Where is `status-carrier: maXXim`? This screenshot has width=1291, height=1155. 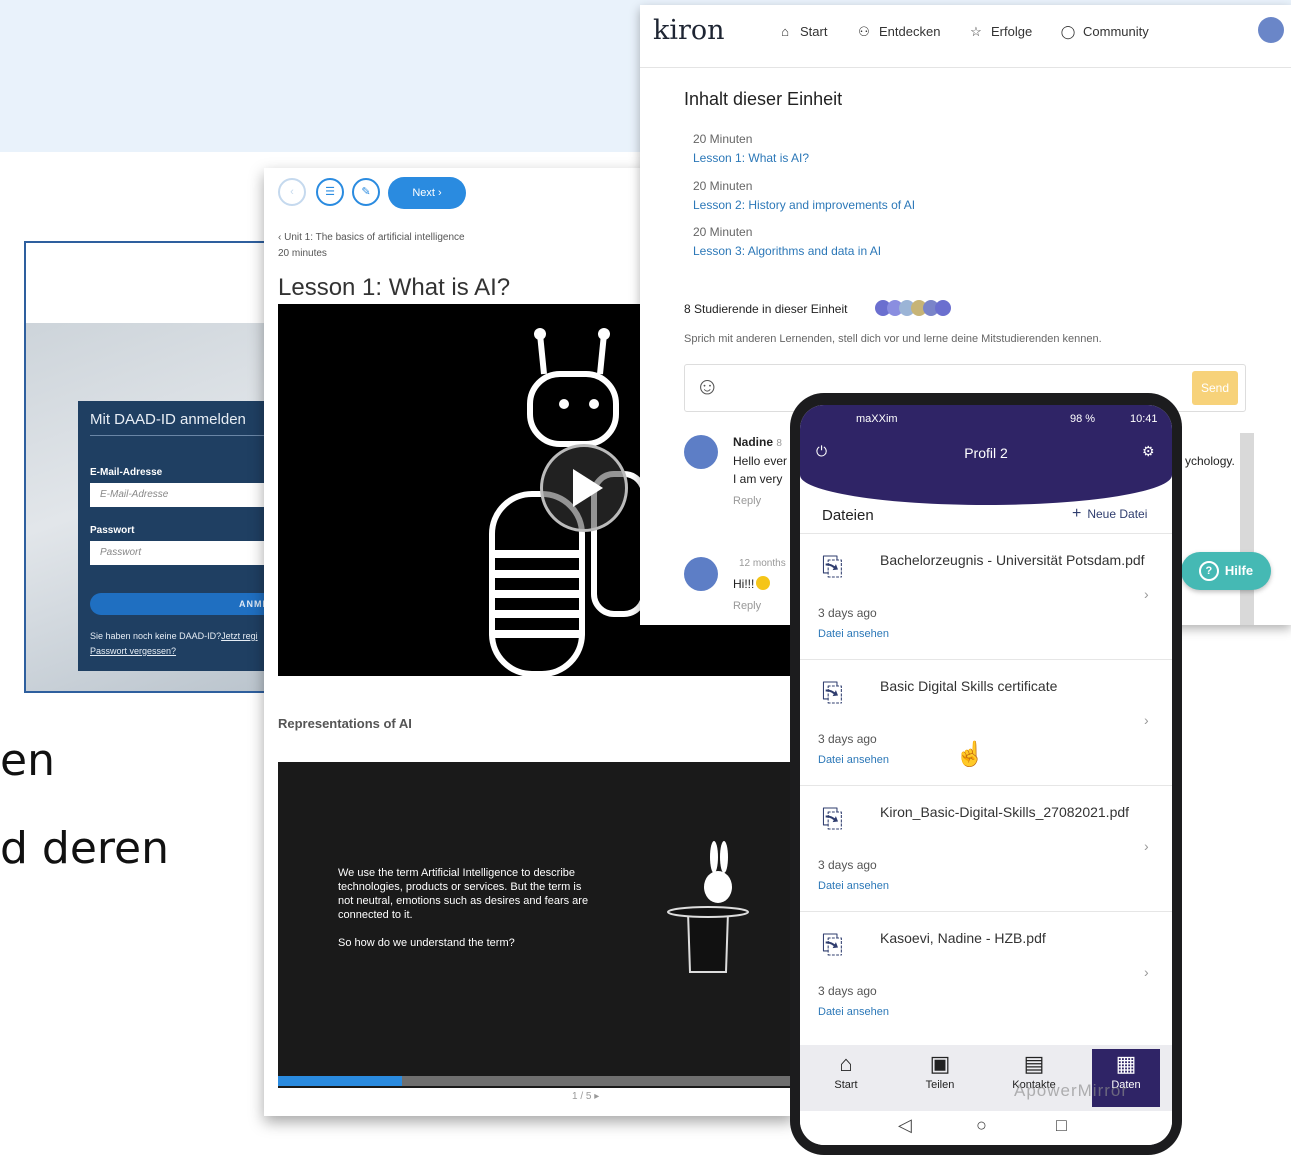
status-carrier: maXXim is located at coordinates (877, 419).